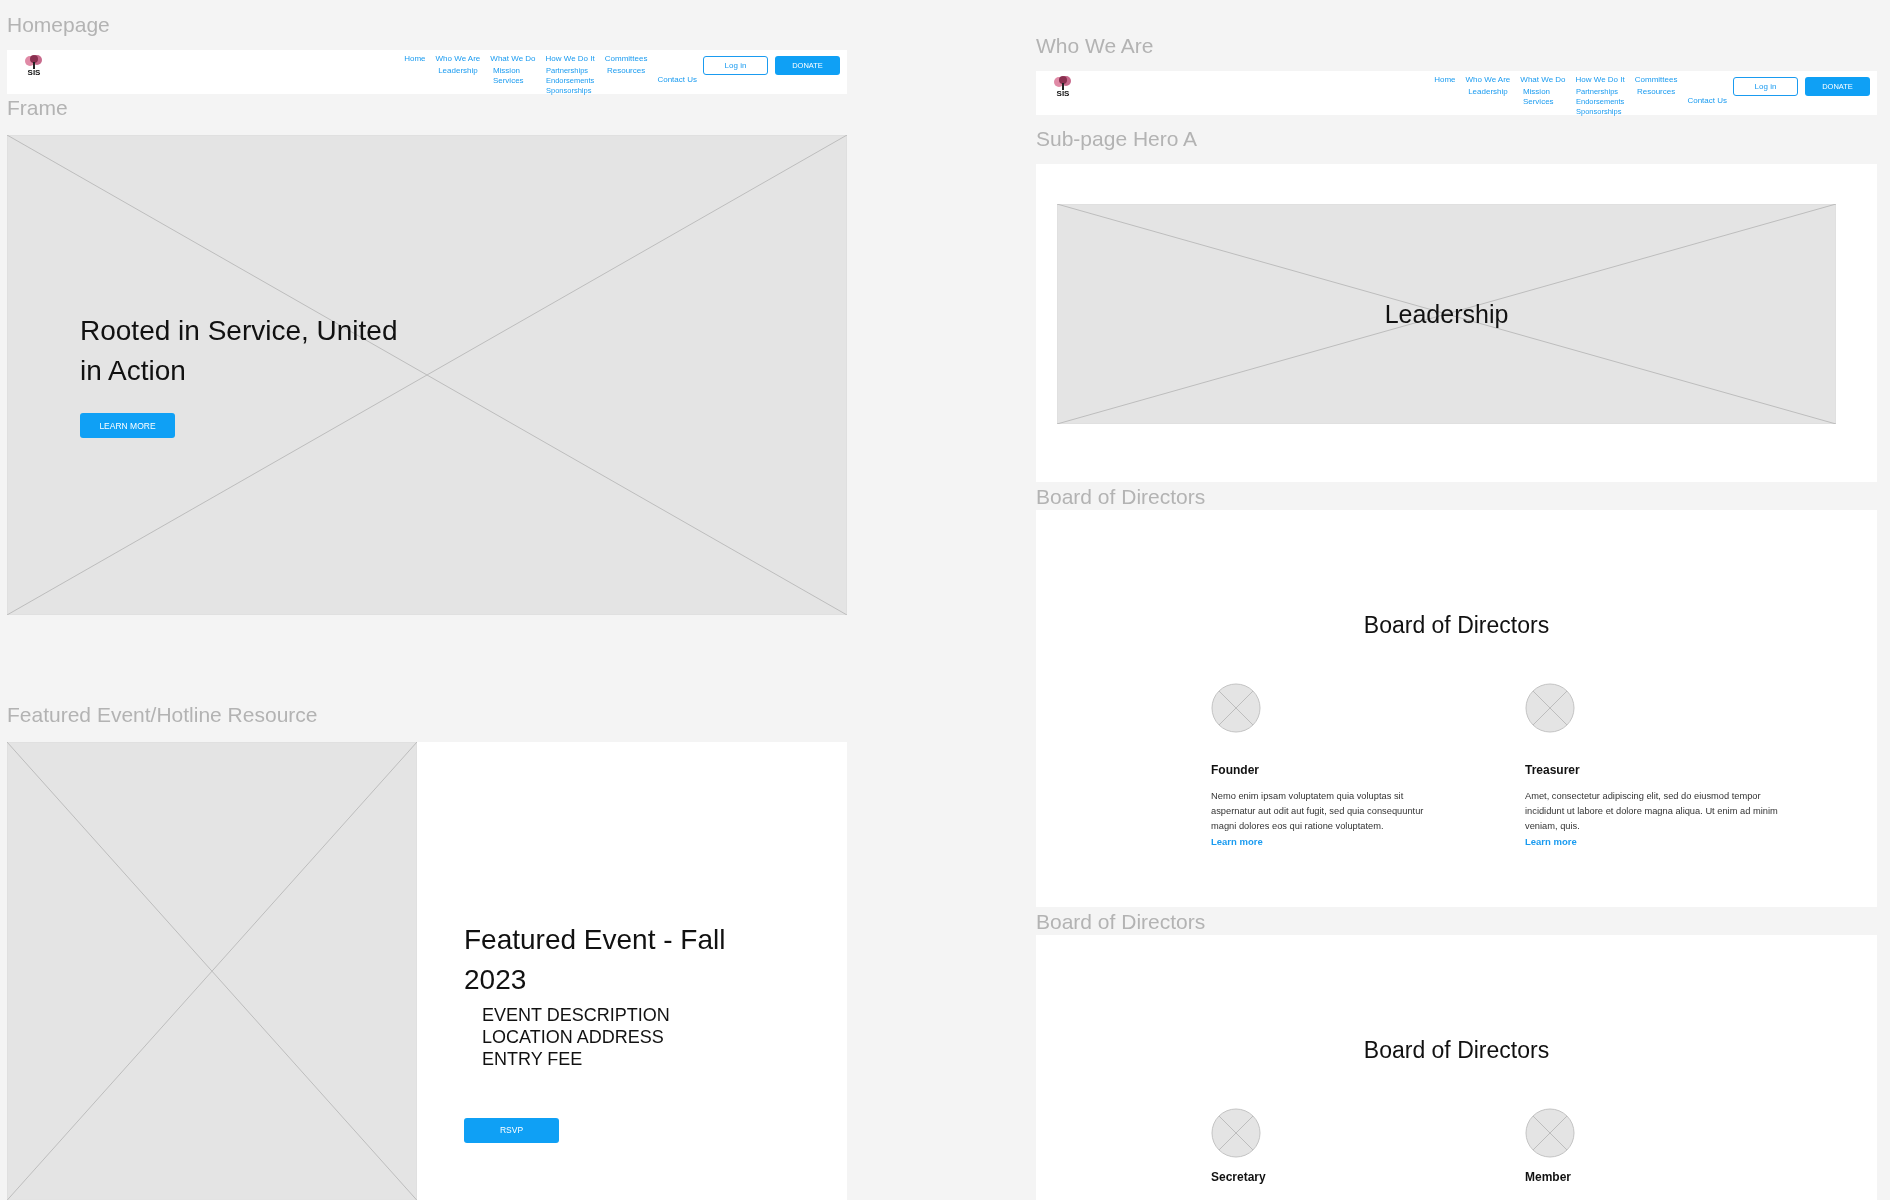  I want to click on event-heading: Featured Event - Fall 2023, so click(595, 959).